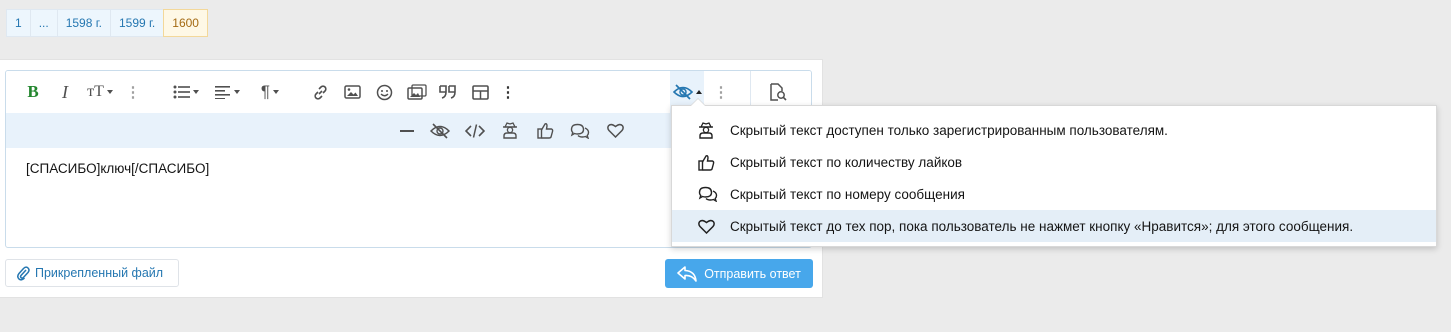 The height and width of the screenshot is (332, 1451). What do you see at coordinates (1054, 162) in the screenshot?
I see `menu-item-hide-likes: Скрытый текст по количеству лайков` at bounding box center [1054, 162].